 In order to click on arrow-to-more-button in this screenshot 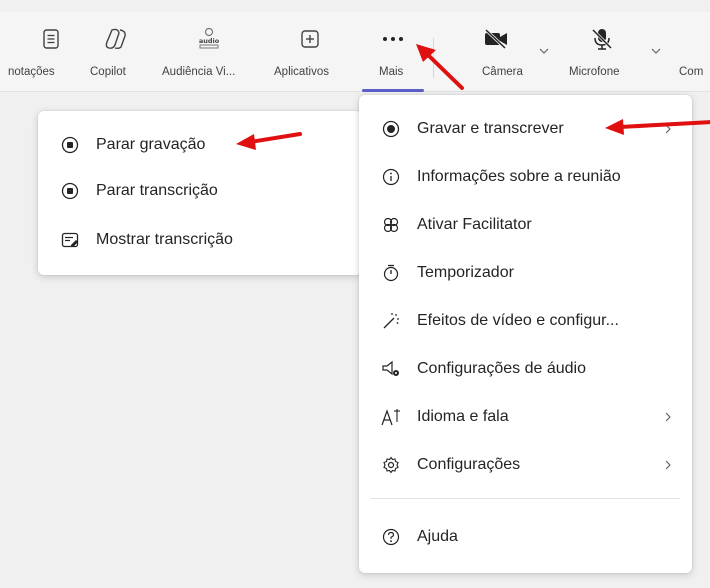, I will do `click(440, 67)`.